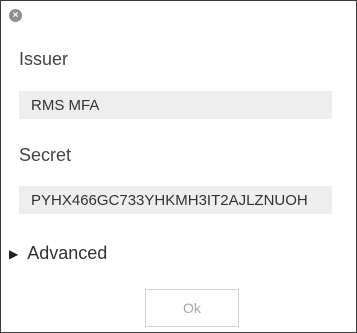 The height and width of the screenshot is (333, 357). Describe the element at coordinates (175, 105) in the screenshot. I see `issuer-input` at that location.